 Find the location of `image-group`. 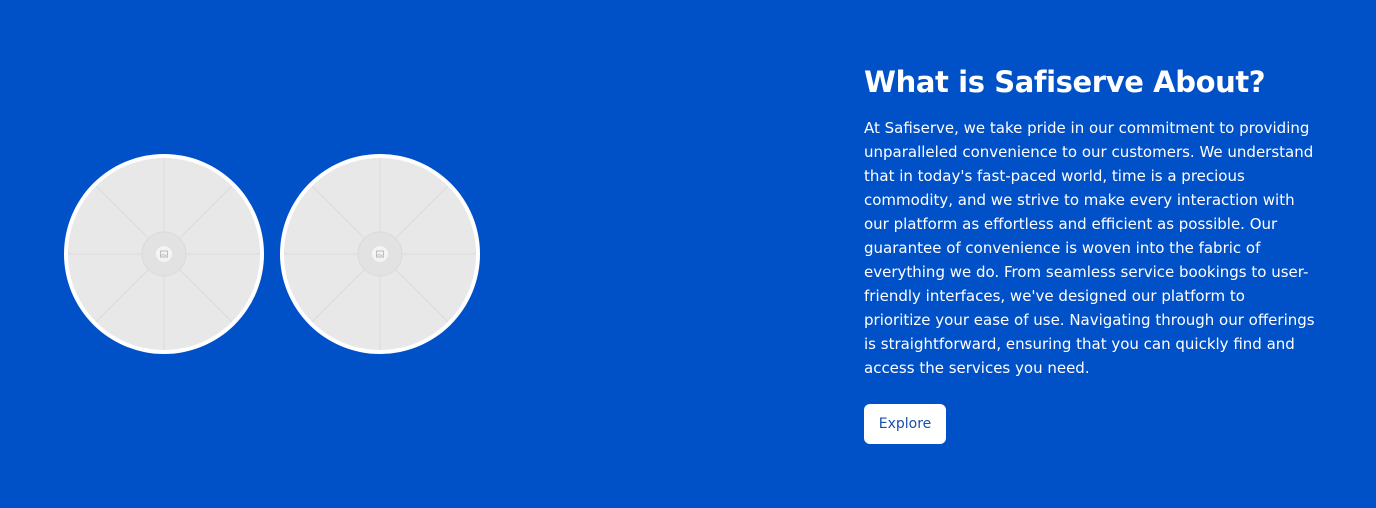

image-group is located at coordinates (274, 254).